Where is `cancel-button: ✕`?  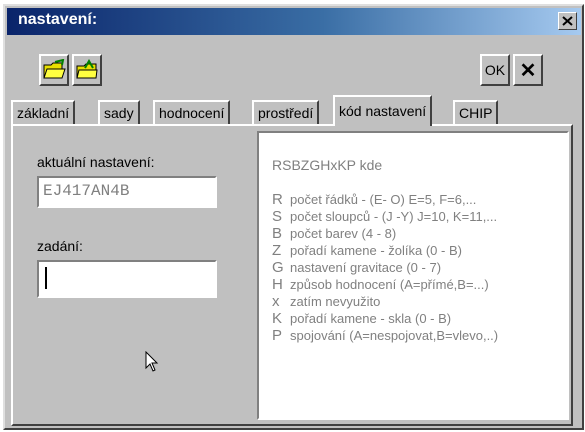
cancel-button: ✕ is located at coordinates (528, 70).